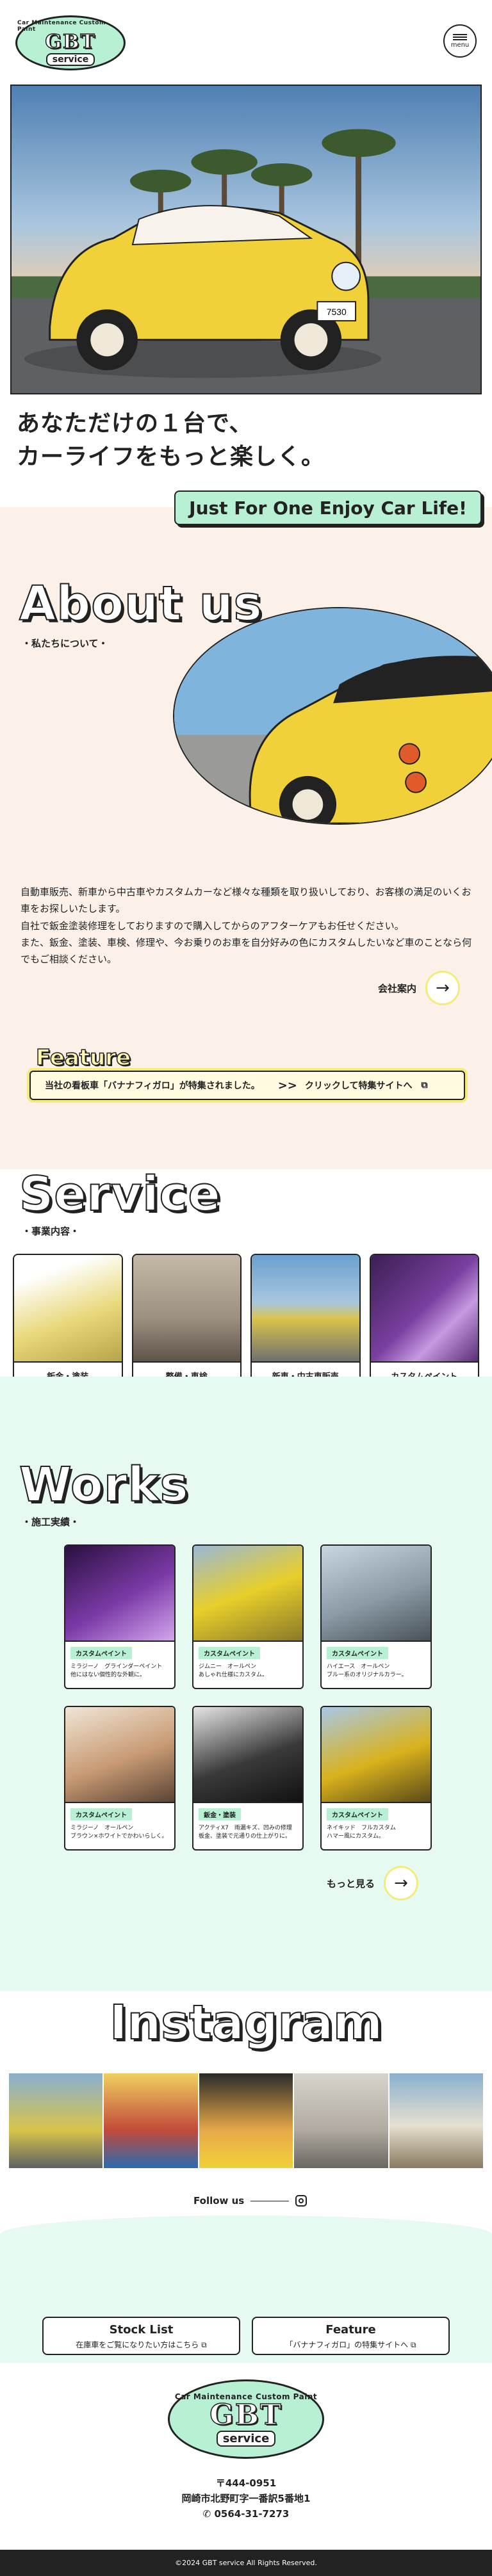 The height and width of the screenshot is (2576, 492). What do you see at coordinates (362, 1828) in the screenshot?
I see `work-desc-line: ネイキッド フルカスタム` at bounding box center [362, 1828].